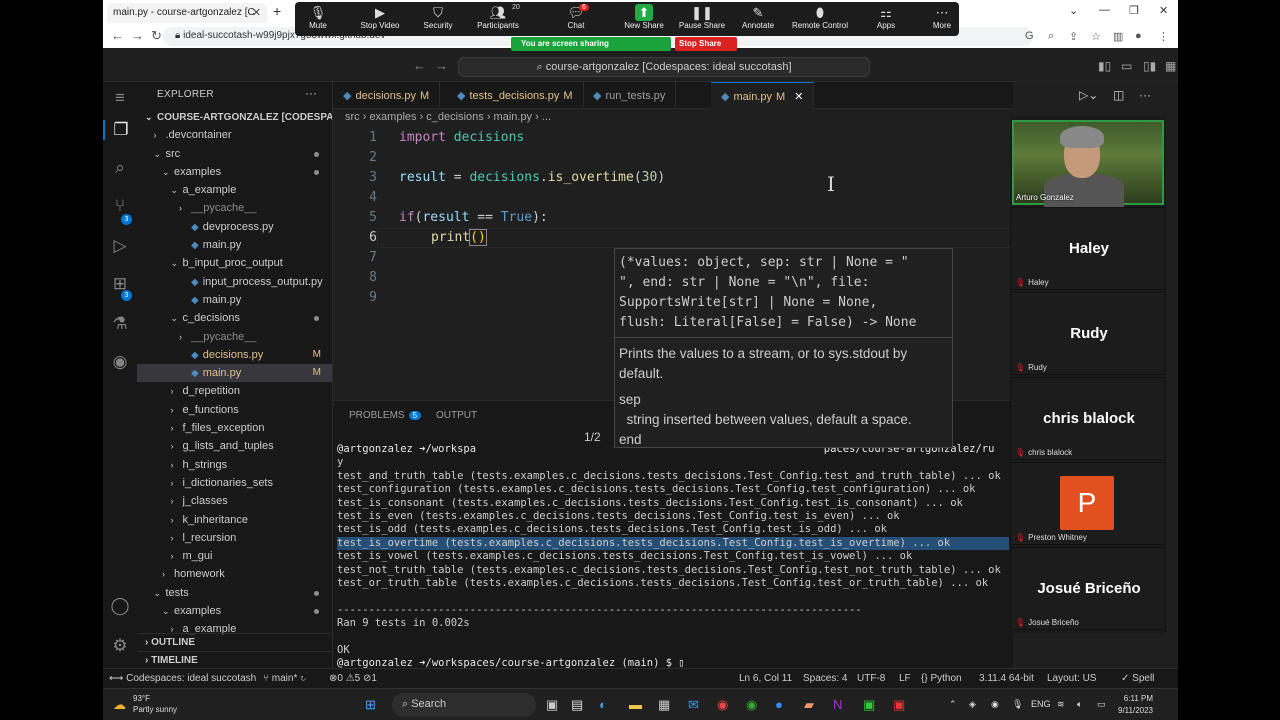 The width and height of the screenshot is (1280, 720). I want to click on forward-icon: →, so click(441, 65).